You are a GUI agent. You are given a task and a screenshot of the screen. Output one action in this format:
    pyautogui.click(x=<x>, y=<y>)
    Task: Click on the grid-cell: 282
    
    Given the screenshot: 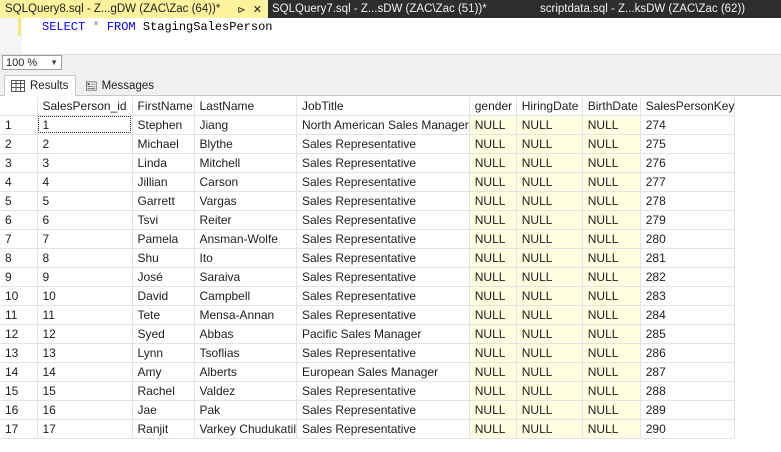 What is the action you would take?
    pyautogui.click(x=688, y=277)
    